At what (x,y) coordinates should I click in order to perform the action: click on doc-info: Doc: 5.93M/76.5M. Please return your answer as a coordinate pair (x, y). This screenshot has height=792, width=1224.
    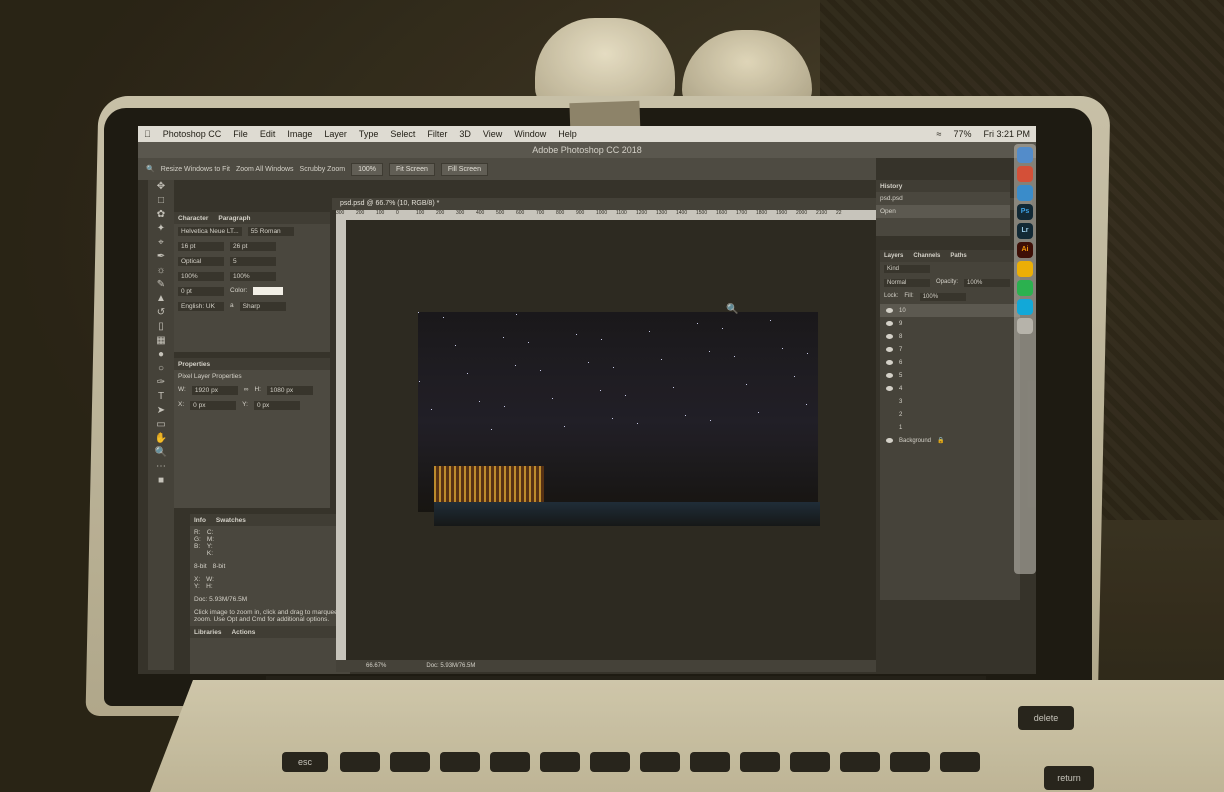
    Looking at the image, I should click on (450, 666).